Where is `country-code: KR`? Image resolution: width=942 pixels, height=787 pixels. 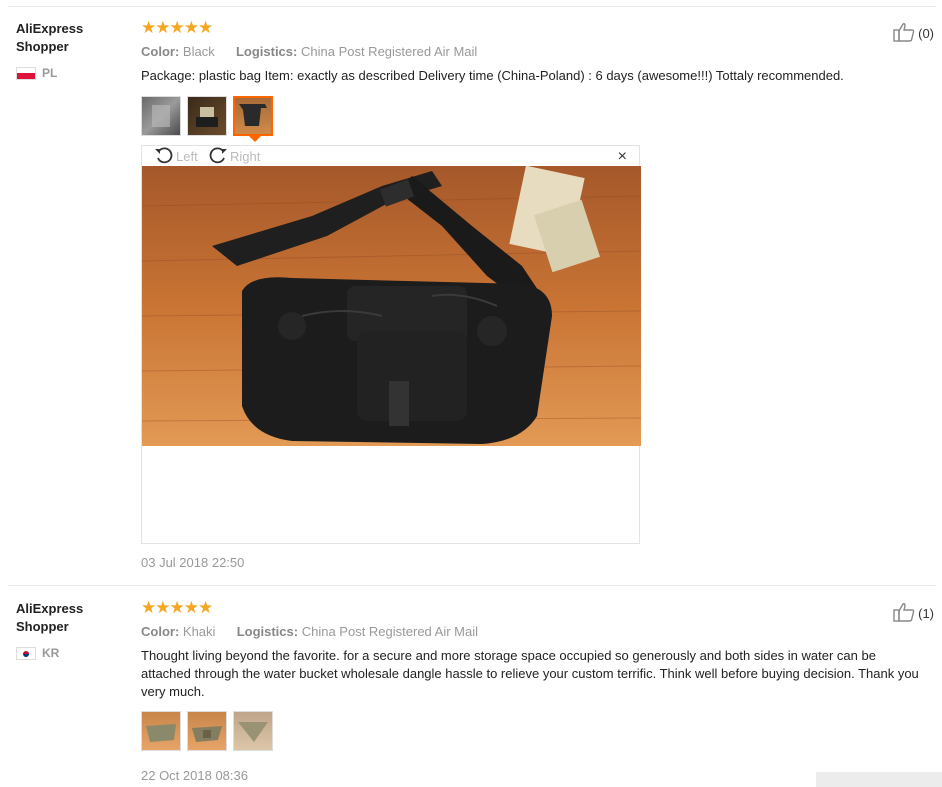
country-code: KR is located at coordinates (51, 653).